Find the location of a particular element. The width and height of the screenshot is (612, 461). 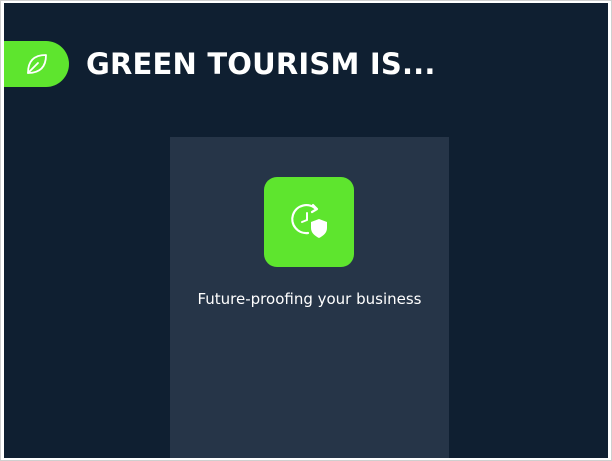

title-tab is located at coordinates (36, 64).